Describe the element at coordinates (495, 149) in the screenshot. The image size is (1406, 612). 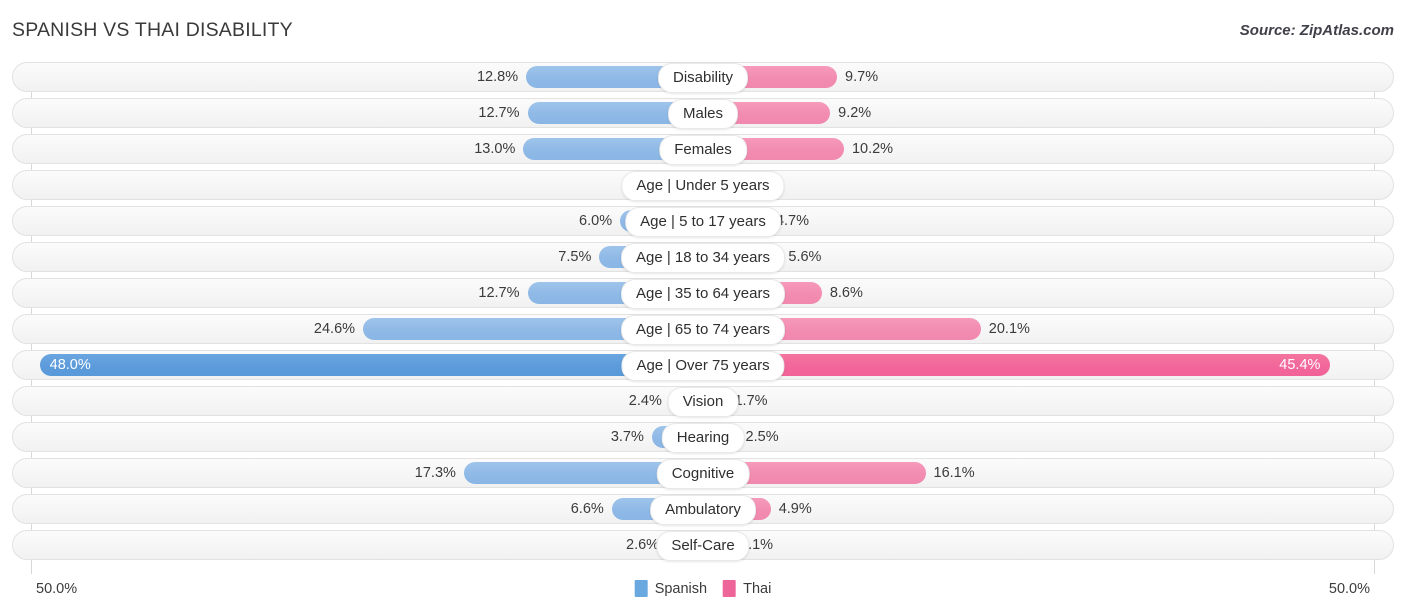
I see `value-label-spanish: 13.0%` at that location.